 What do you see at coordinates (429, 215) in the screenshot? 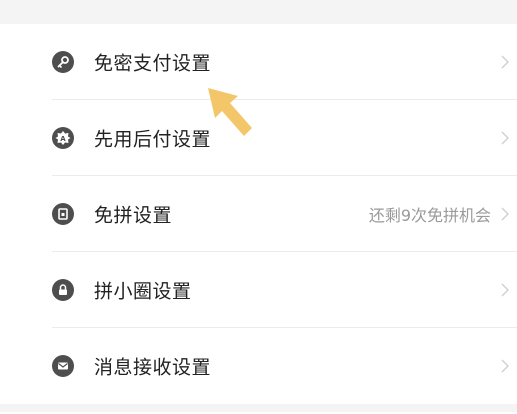
I see `setting-aux-text: 还剩9次免拼机会` at bounding box center [429, 215].